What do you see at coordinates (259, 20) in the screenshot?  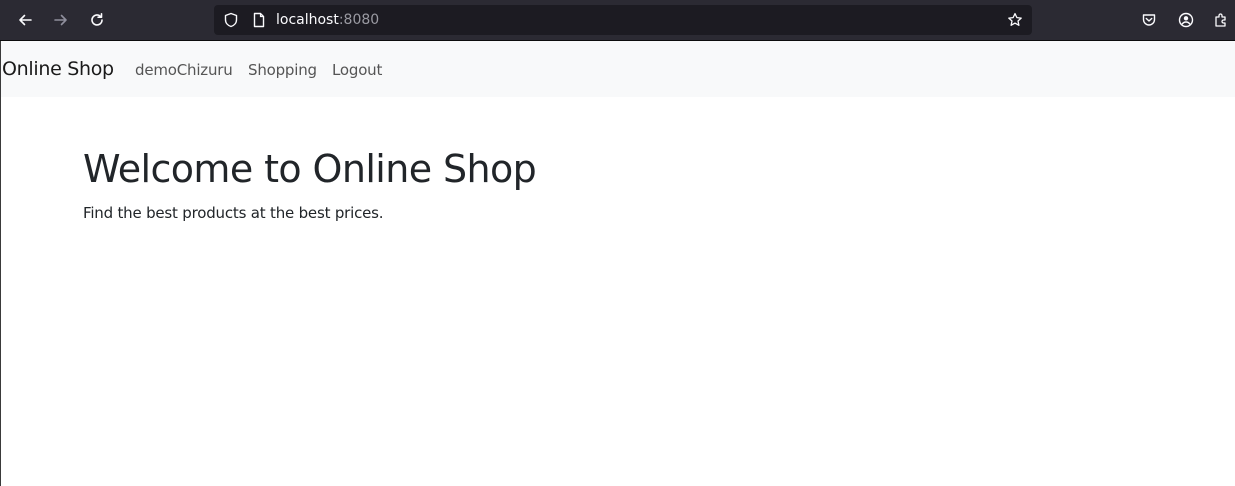 I see `page-icon` at bounding box center [259, 20].